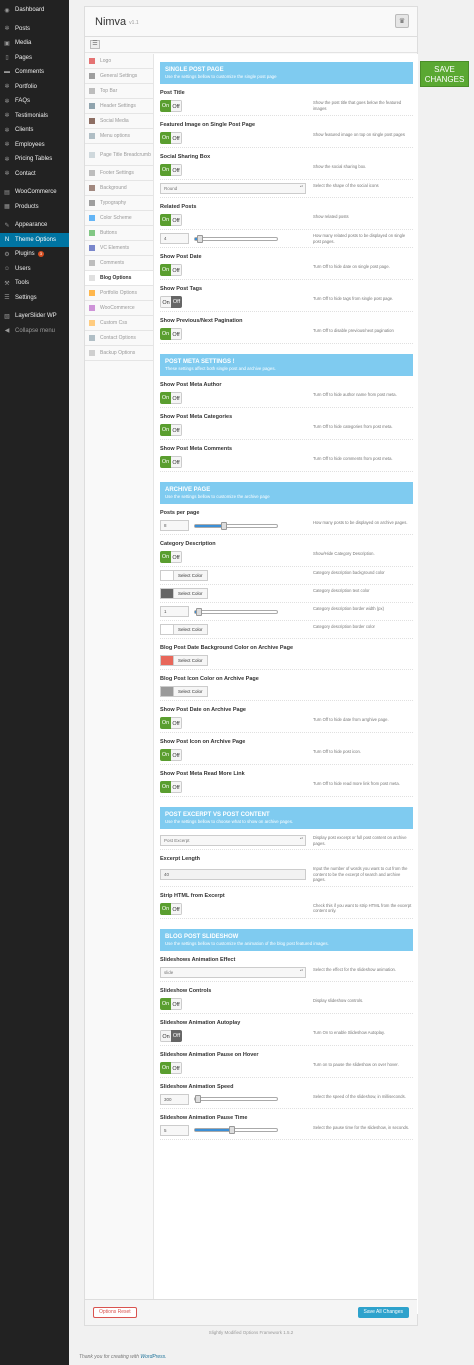 The height and width of the screenshot is (1365, 474). Describe the element at coordinates (34, 159) in the screenshot. I see `admin-menu-pricing-tables: ✲ Pricing Tables` at that location.